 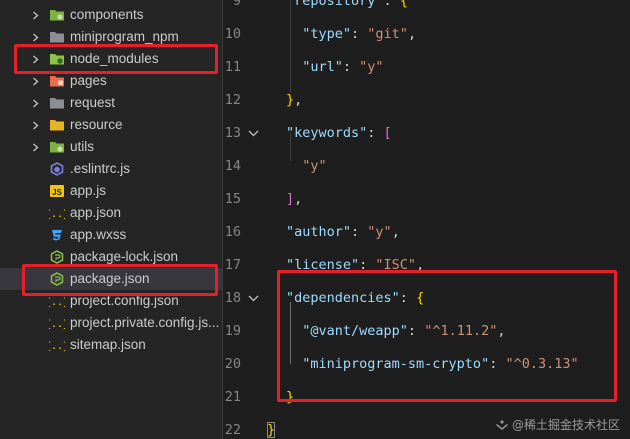 What do you see at coordinates (290, 46) in the screenshot?
I see `indent-guide` at bounding box center [290, 46].